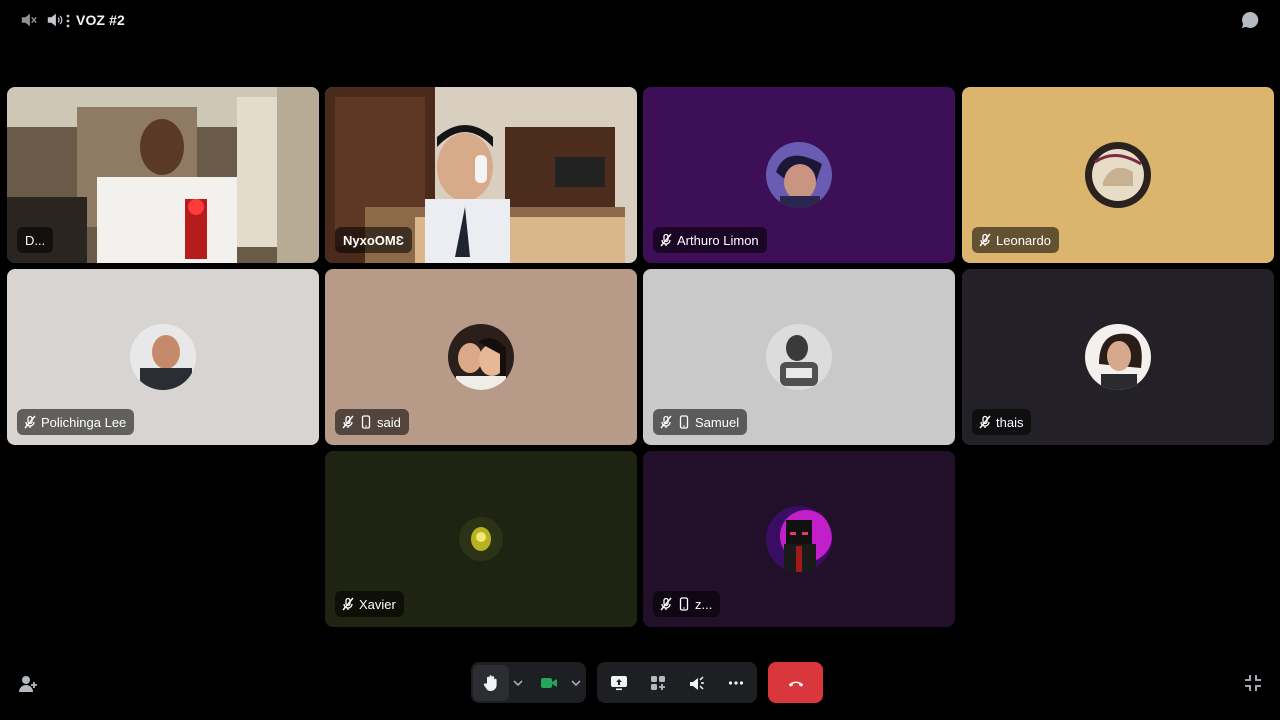 The image size is (1280, 720). I want to click on channel-name: VOZ #2, so click(100, 20).